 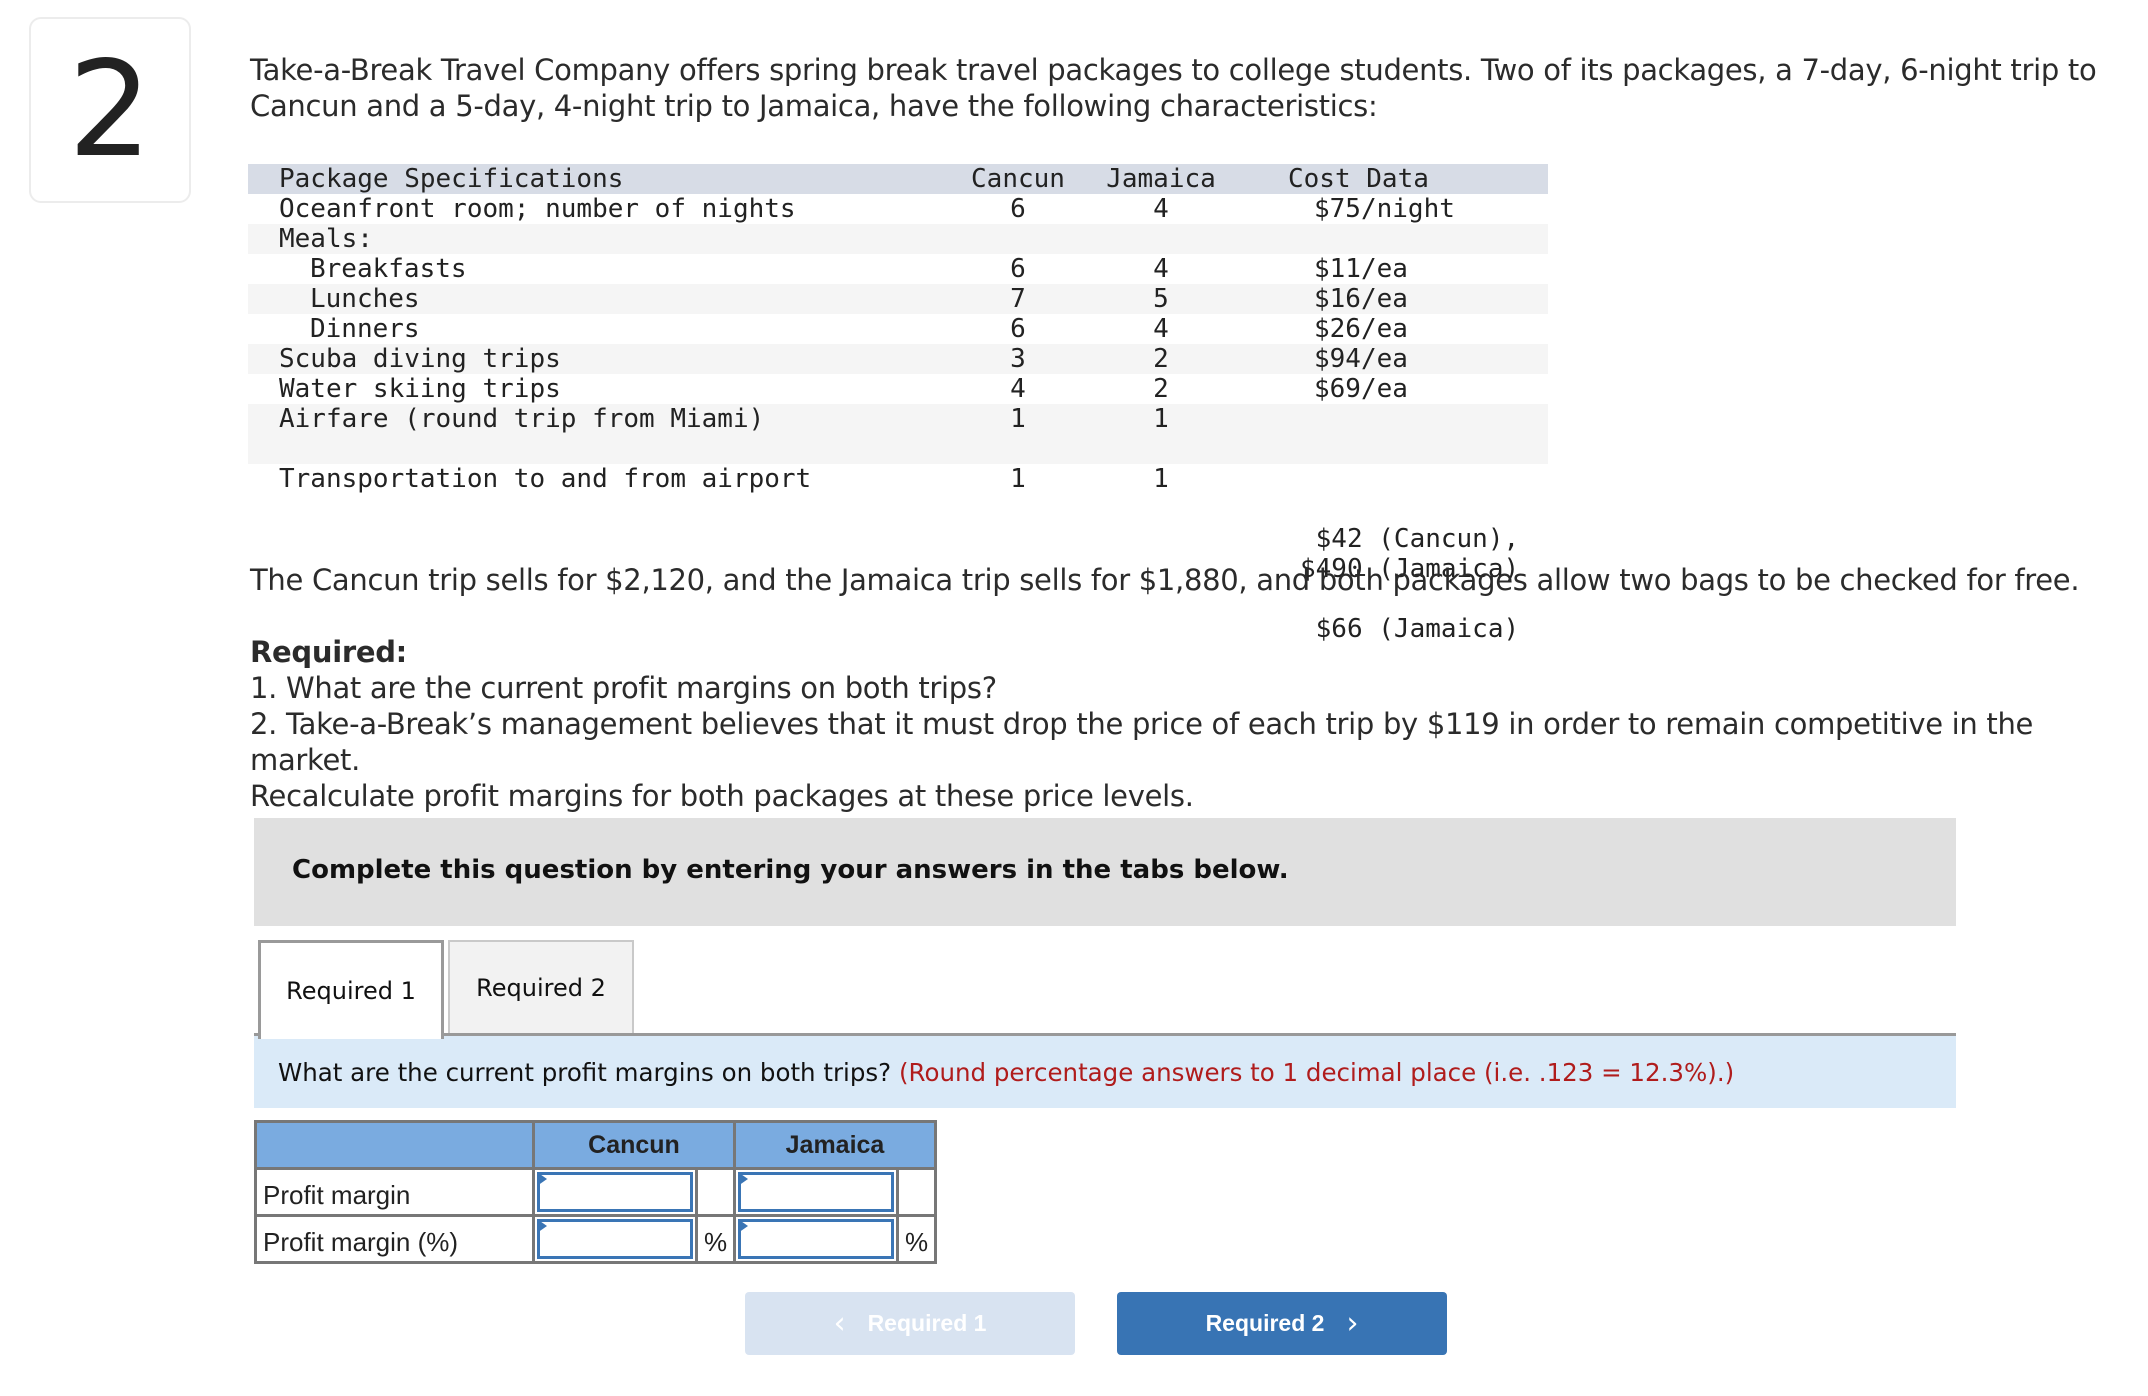 I want to click on tab-required-1: Required 1, so click(x=351, y=989).